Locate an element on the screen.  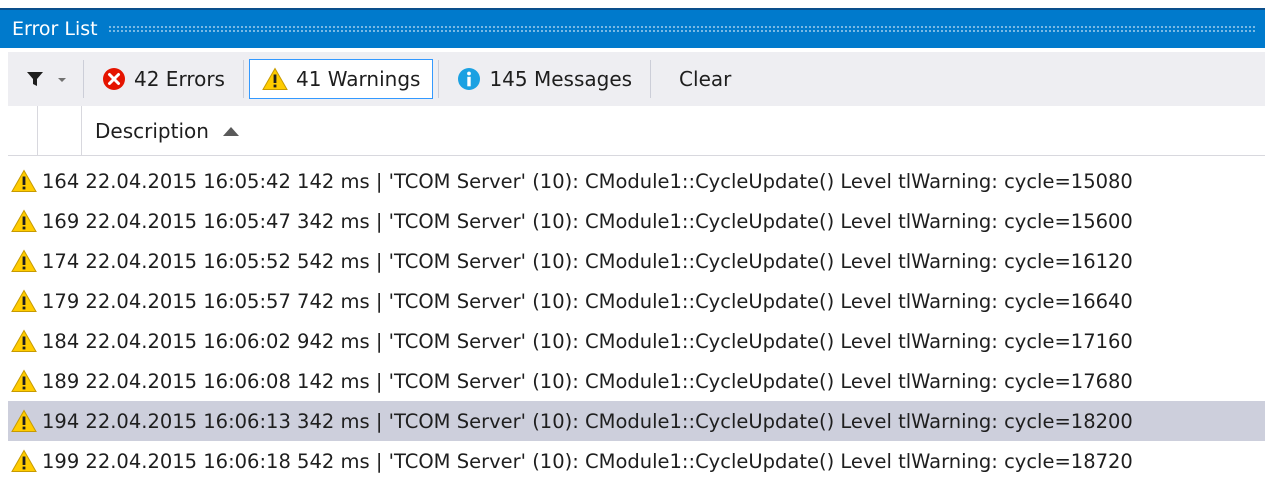
warnings-count-label: 41 Warnings is located at coordinates (358, 79).